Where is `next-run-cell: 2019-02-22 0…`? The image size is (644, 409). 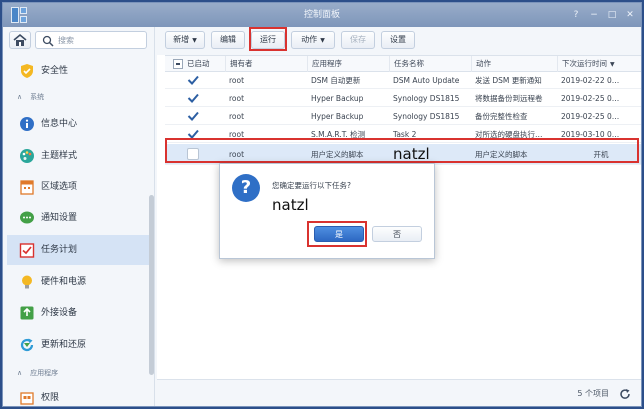 next-run-cell: 2019-02-22 0… is located at coordinates (590, 80).